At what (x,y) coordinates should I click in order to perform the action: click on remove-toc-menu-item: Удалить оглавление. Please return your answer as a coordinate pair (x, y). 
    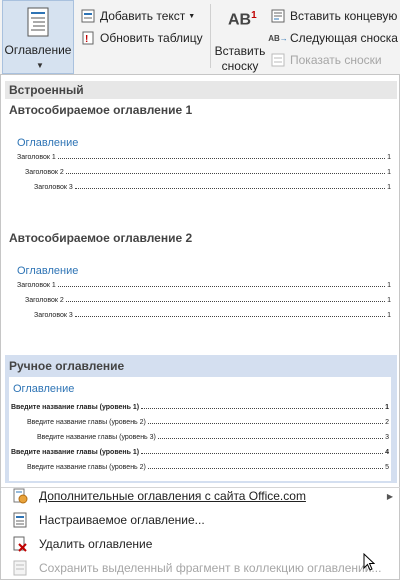
    Looking at the image, I should click on (201, 544).